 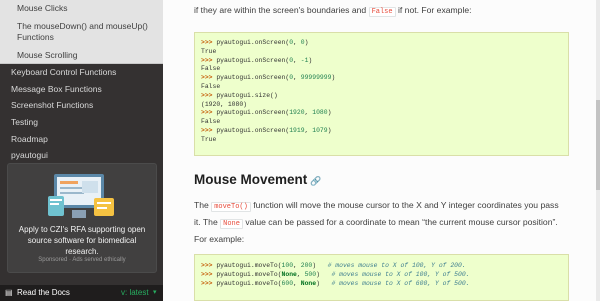 I want to click on none-literal: None, so click(x=231, y=224).